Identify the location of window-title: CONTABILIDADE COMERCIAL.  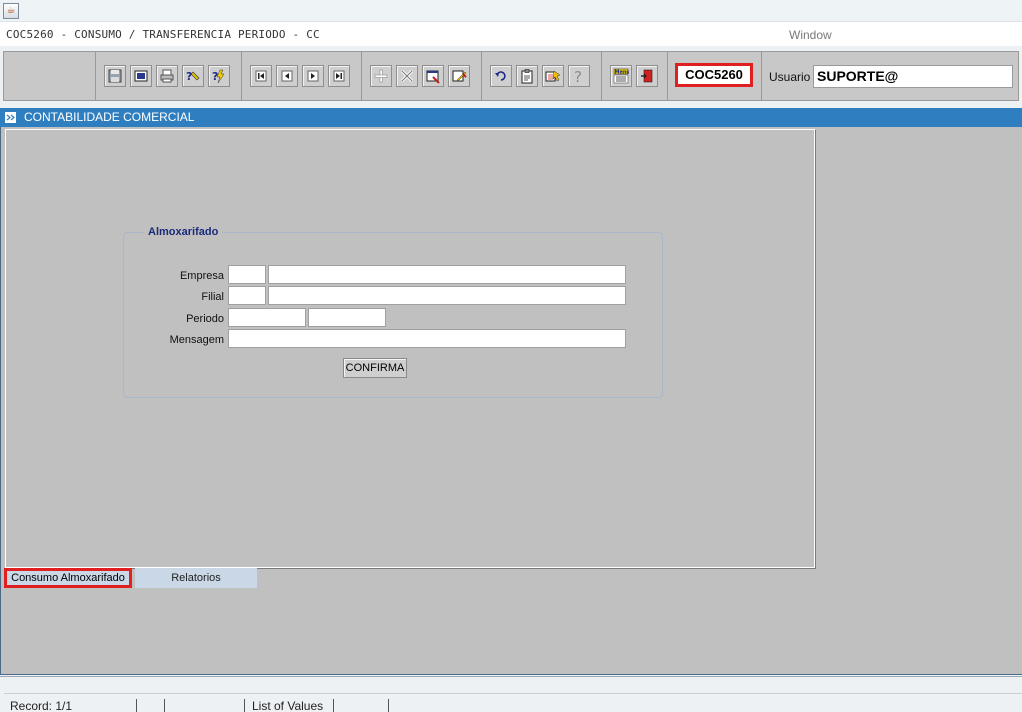
(109, 117).